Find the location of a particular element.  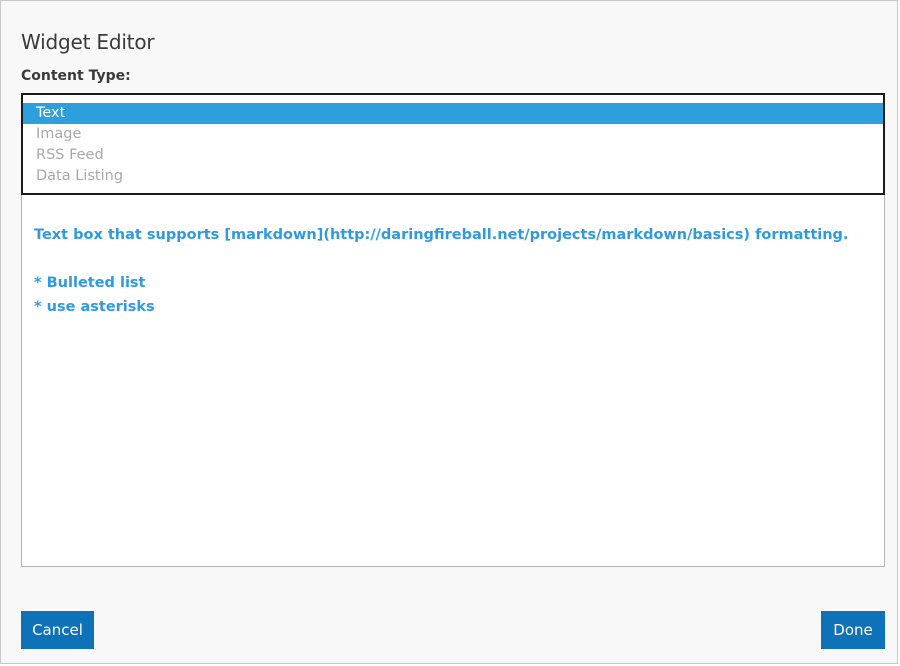

content-line-bullet-1: * Bulleted list is located at coordinates (90, 283).